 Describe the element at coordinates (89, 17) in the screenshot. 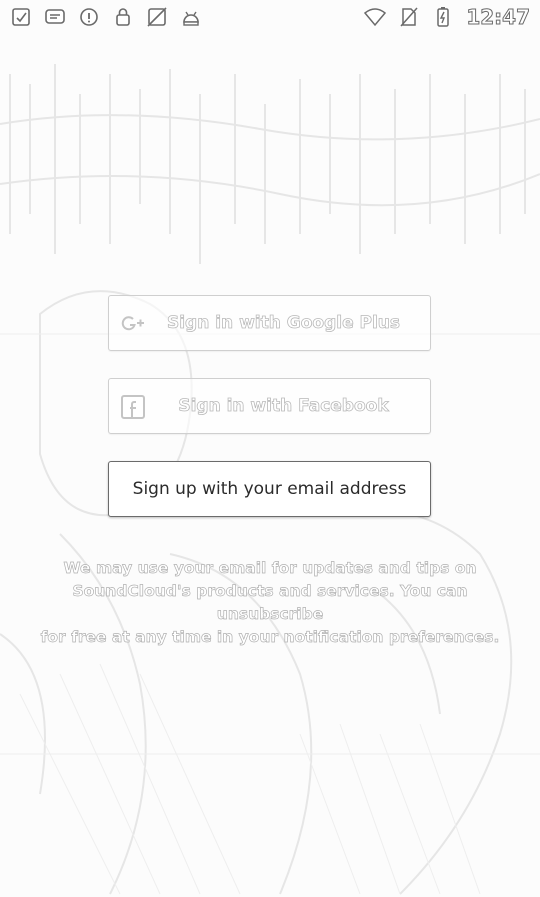

I see `info-icon` at that location.